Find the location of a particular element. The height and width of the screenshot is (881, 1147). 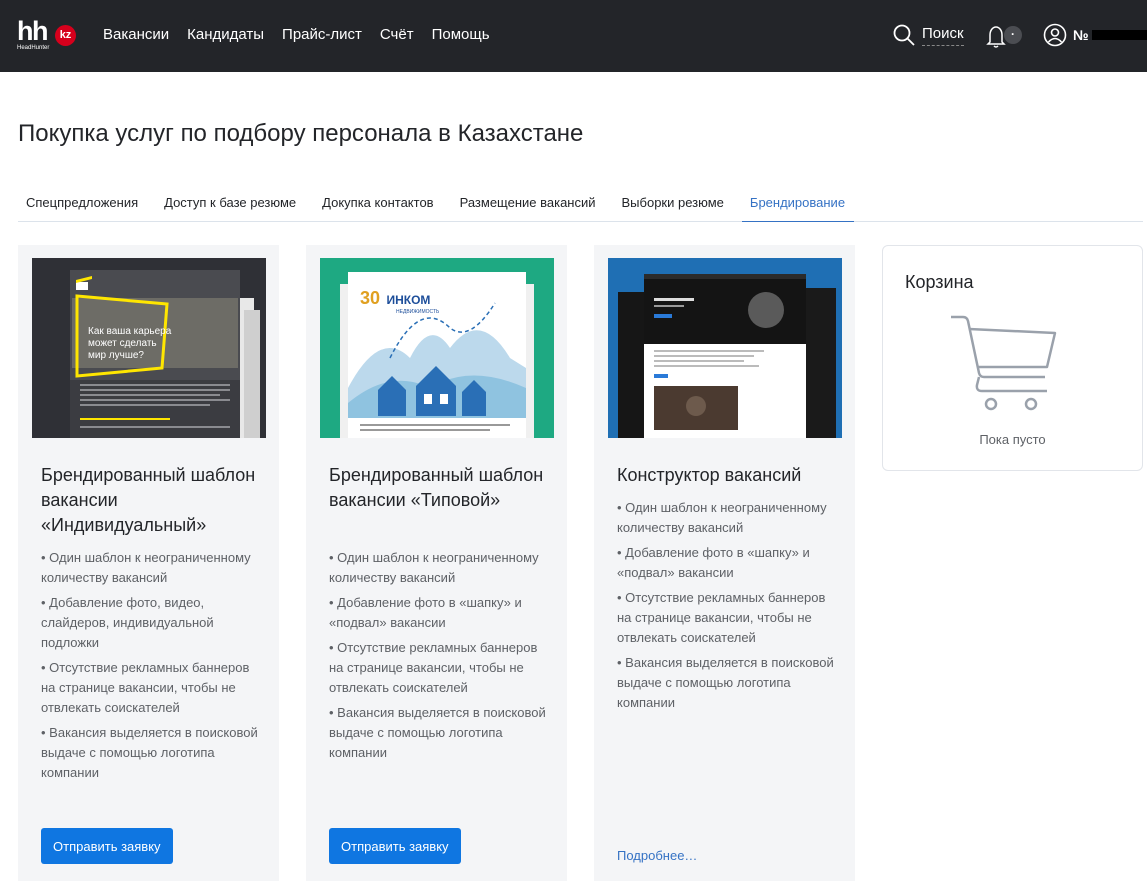

tab-resume-selections: Выборки резюме is located at coordinates (673, 206).